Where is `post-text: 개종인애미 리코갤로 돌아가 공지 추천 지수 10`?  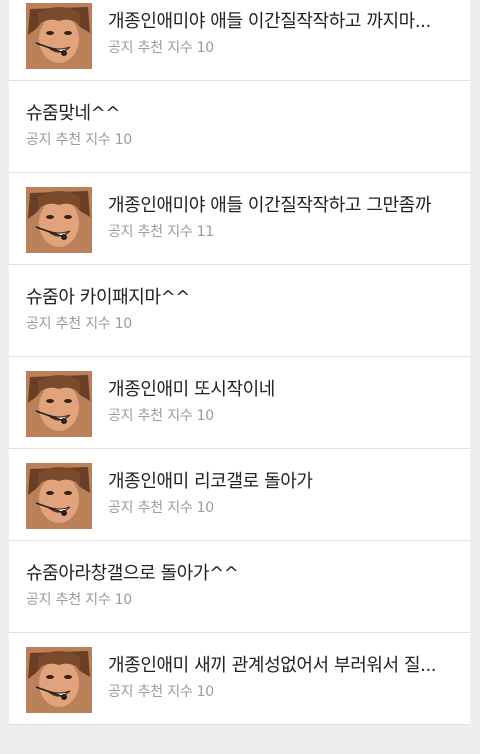 post-text: 개종인애미 리코갤로 돌아가 공지 추천 지수 10 is located at coordinates (279, 493).